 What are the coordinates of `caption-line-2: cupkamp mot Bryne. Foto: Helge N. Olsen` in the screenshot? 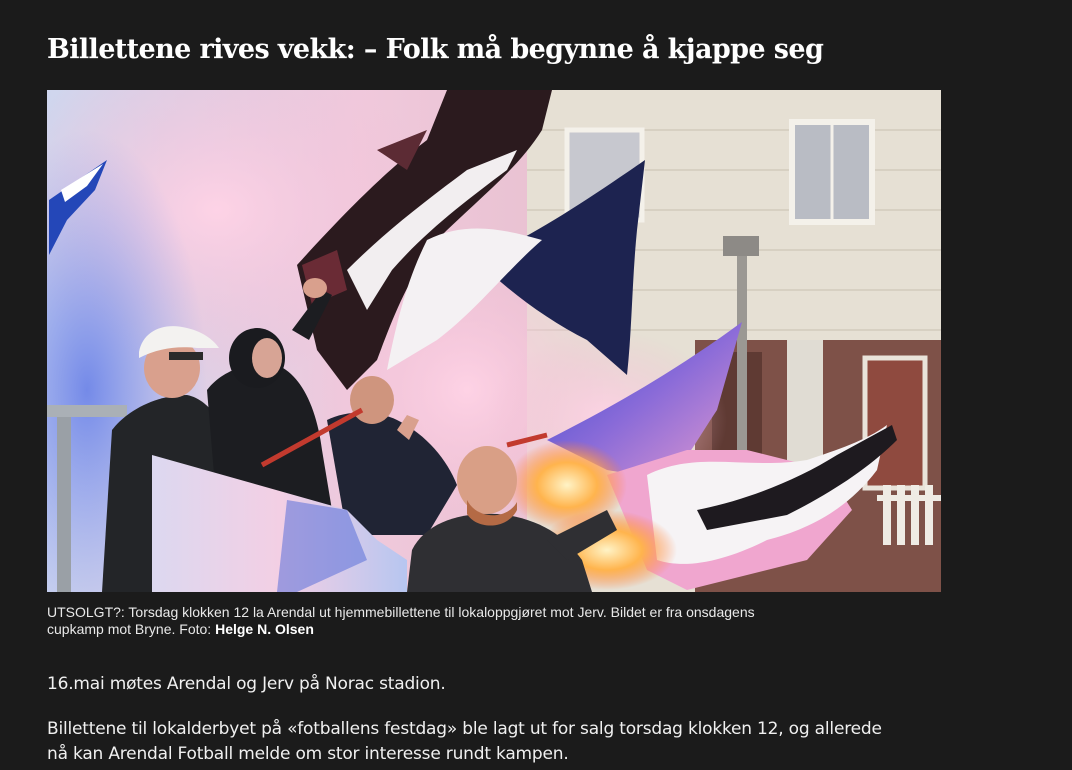 It's located at (497, 629).